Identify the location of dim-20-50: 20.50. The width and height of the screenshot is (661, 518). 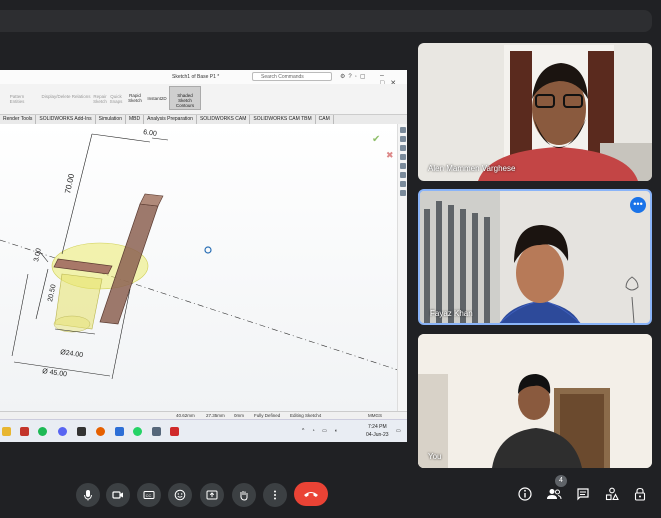
(52, 293).